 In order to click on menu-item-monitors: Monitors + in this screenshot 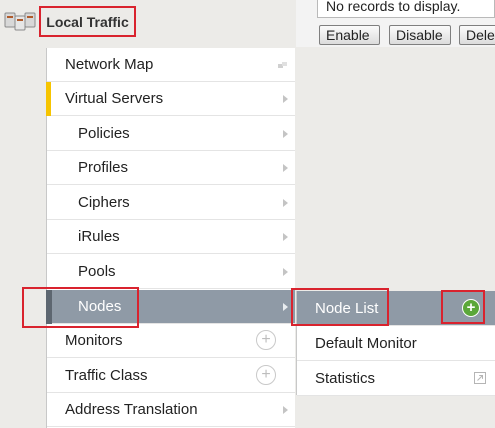, I will do `click(171, 341)`.